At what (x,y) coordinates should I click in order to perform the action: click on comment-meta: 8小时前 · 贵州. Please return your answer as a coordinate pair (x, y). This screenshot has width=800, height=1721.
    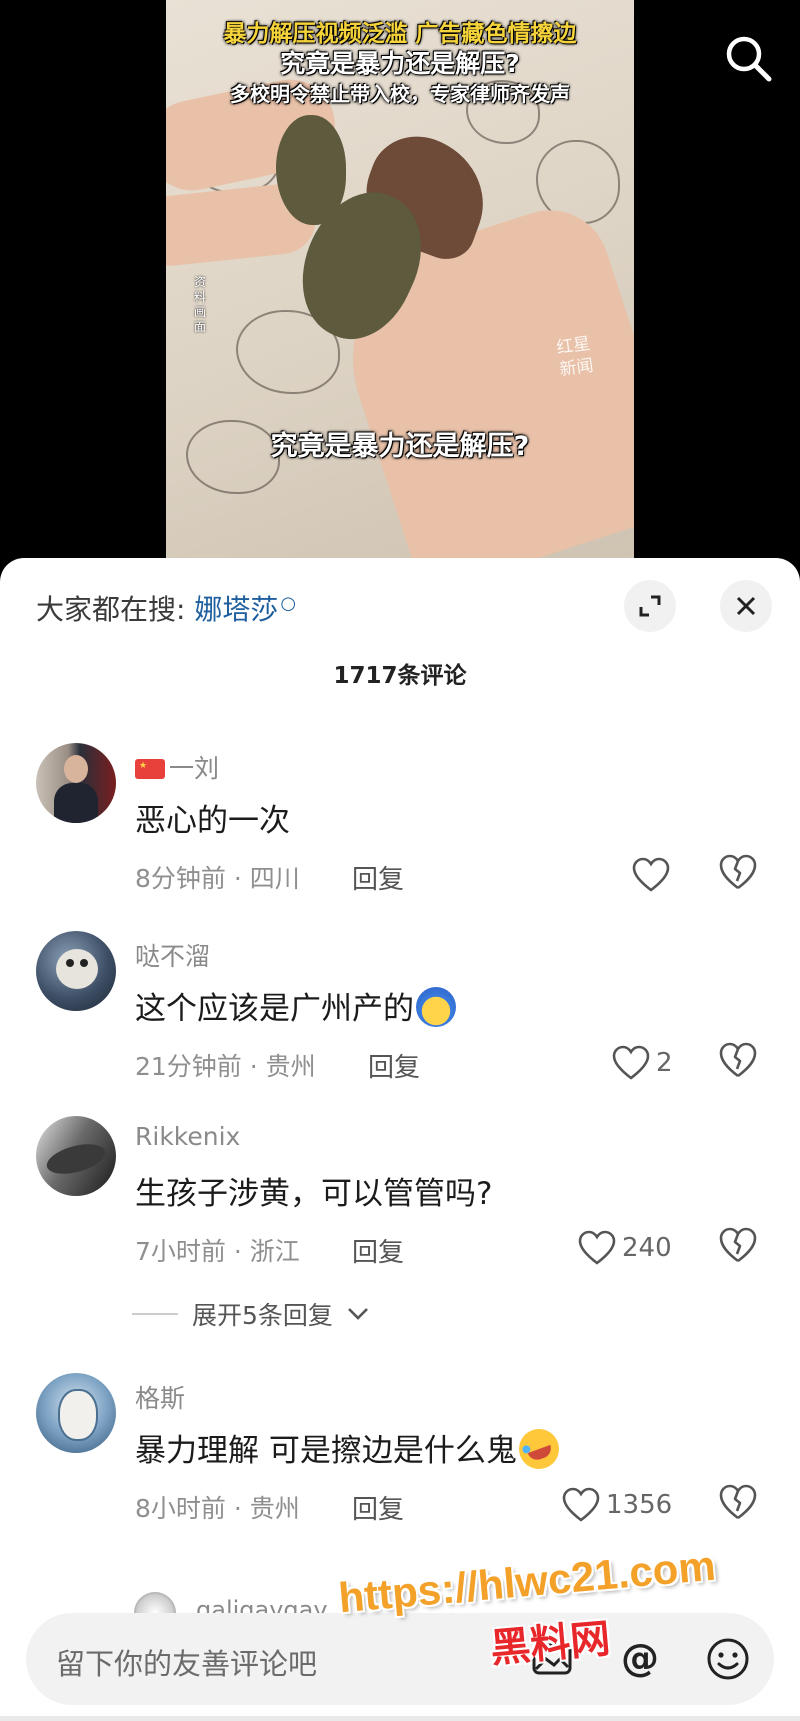
    Looking at the image, I should click on (217, 1508).